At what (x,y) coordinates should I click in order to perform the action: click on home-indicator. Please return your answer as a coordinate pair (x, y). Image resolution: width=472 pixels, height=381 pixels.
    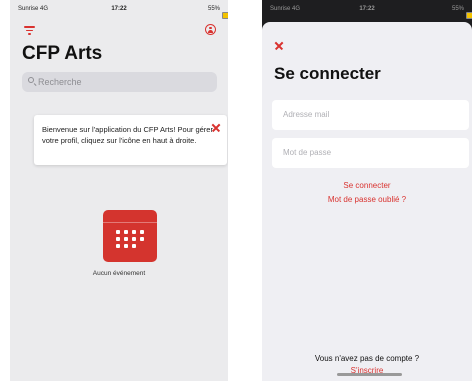
    Looking at the image, I should click on (369, 374).